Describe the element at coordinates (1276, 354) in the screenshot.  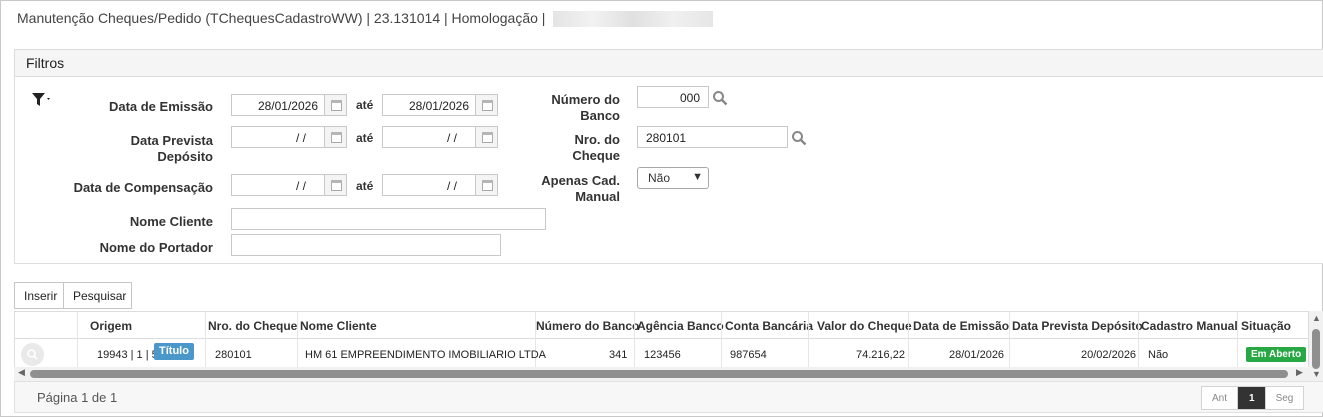
I see `status-badge: Em Aberto` at that location.